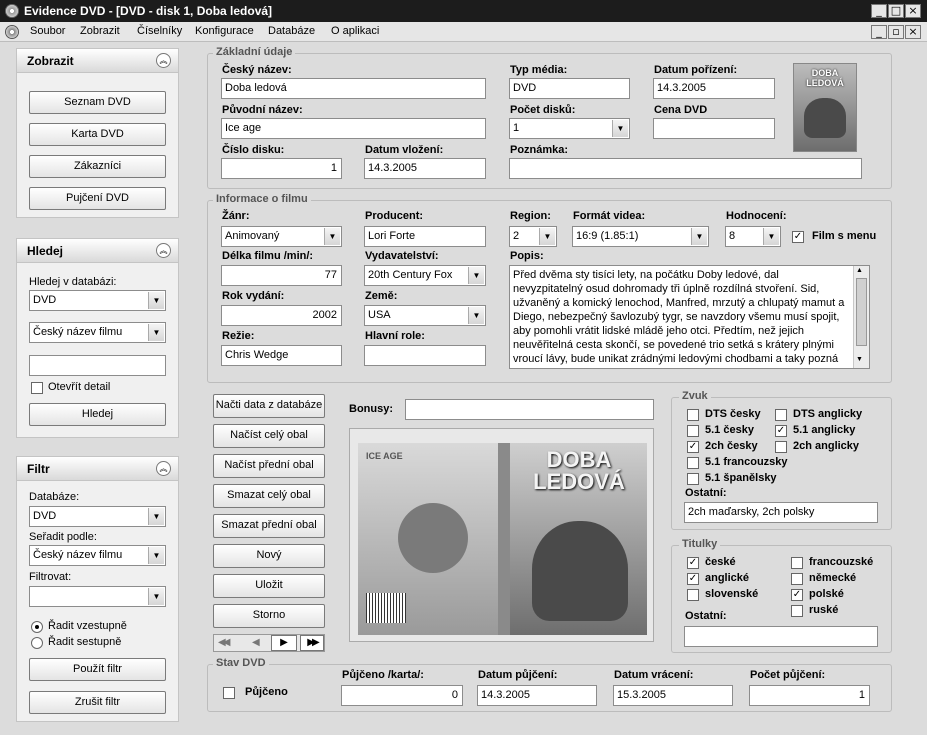  Describe the element at coordinates (291, 31) in the screenshot. I see `menu-databaze: Databáze` at that location.